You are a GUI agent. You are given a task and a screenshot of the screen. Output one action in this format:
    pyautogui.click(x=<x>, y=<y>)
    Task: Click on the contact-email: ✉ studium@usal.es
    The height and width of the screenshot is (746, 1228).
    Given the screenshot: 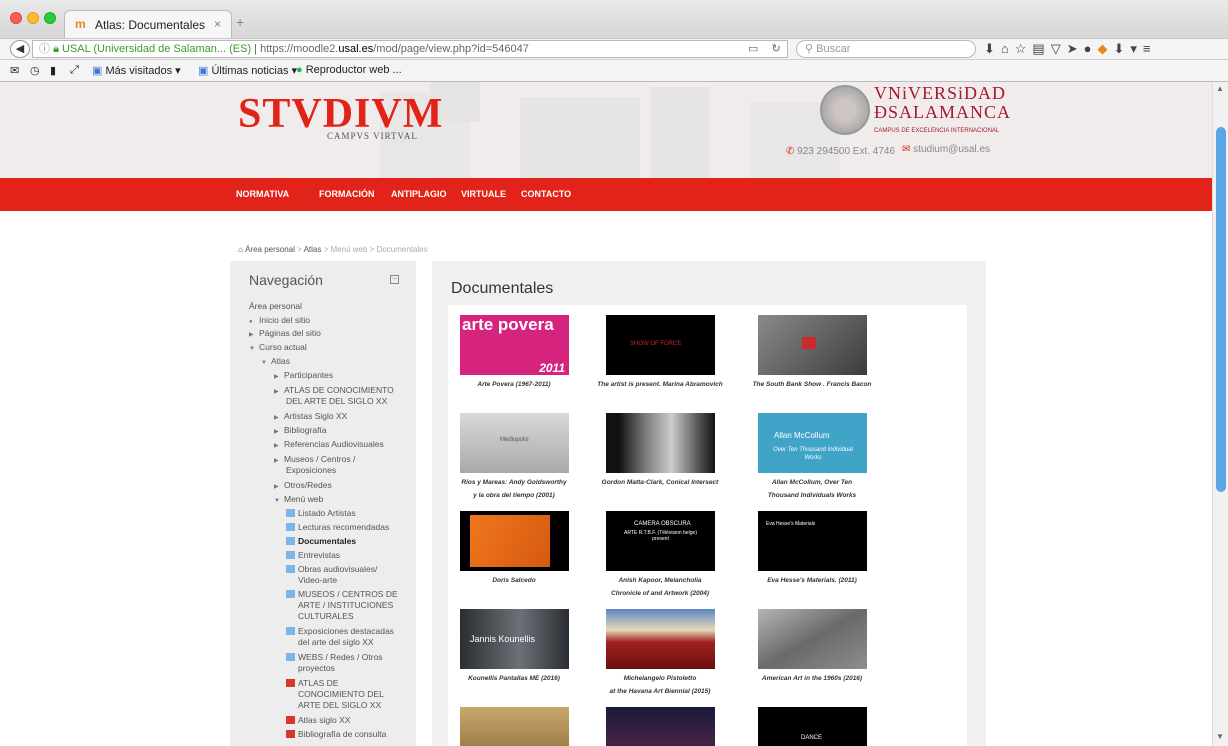 What is the action you would take?
    pyautogui.click(x=946, y=149)
    